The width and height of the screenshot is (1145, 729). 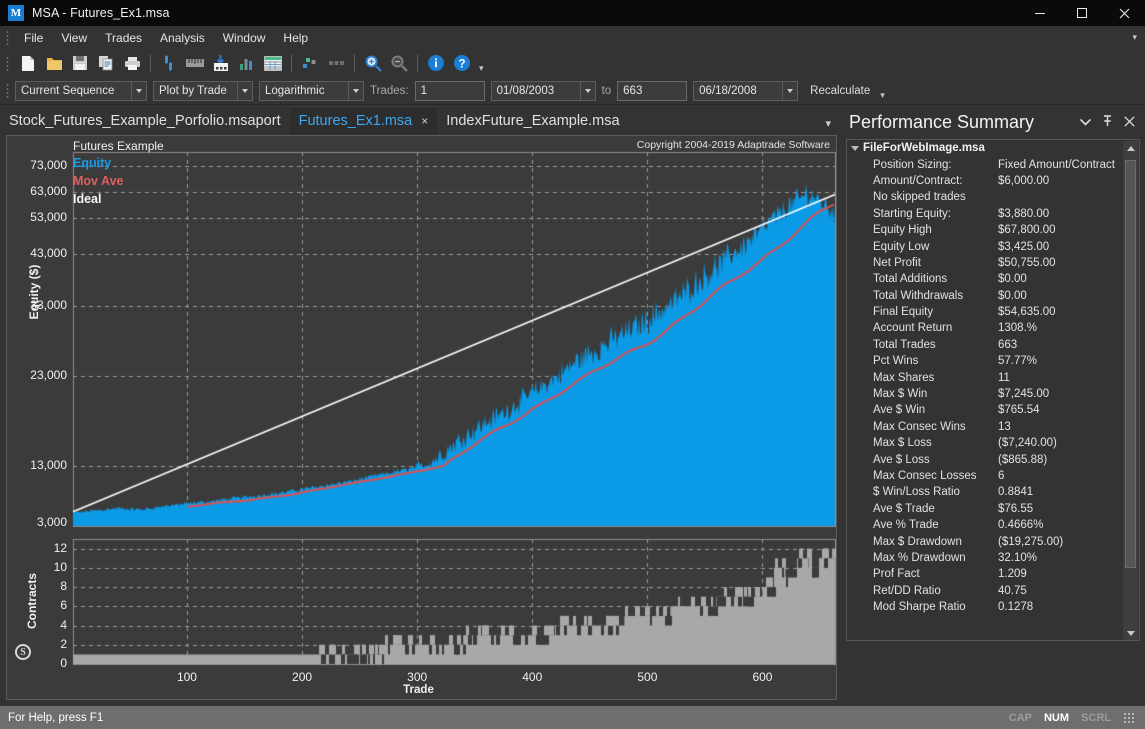 I want to click on performance-row: Ave $ Trade $76.55, so click(x=985, y=509).